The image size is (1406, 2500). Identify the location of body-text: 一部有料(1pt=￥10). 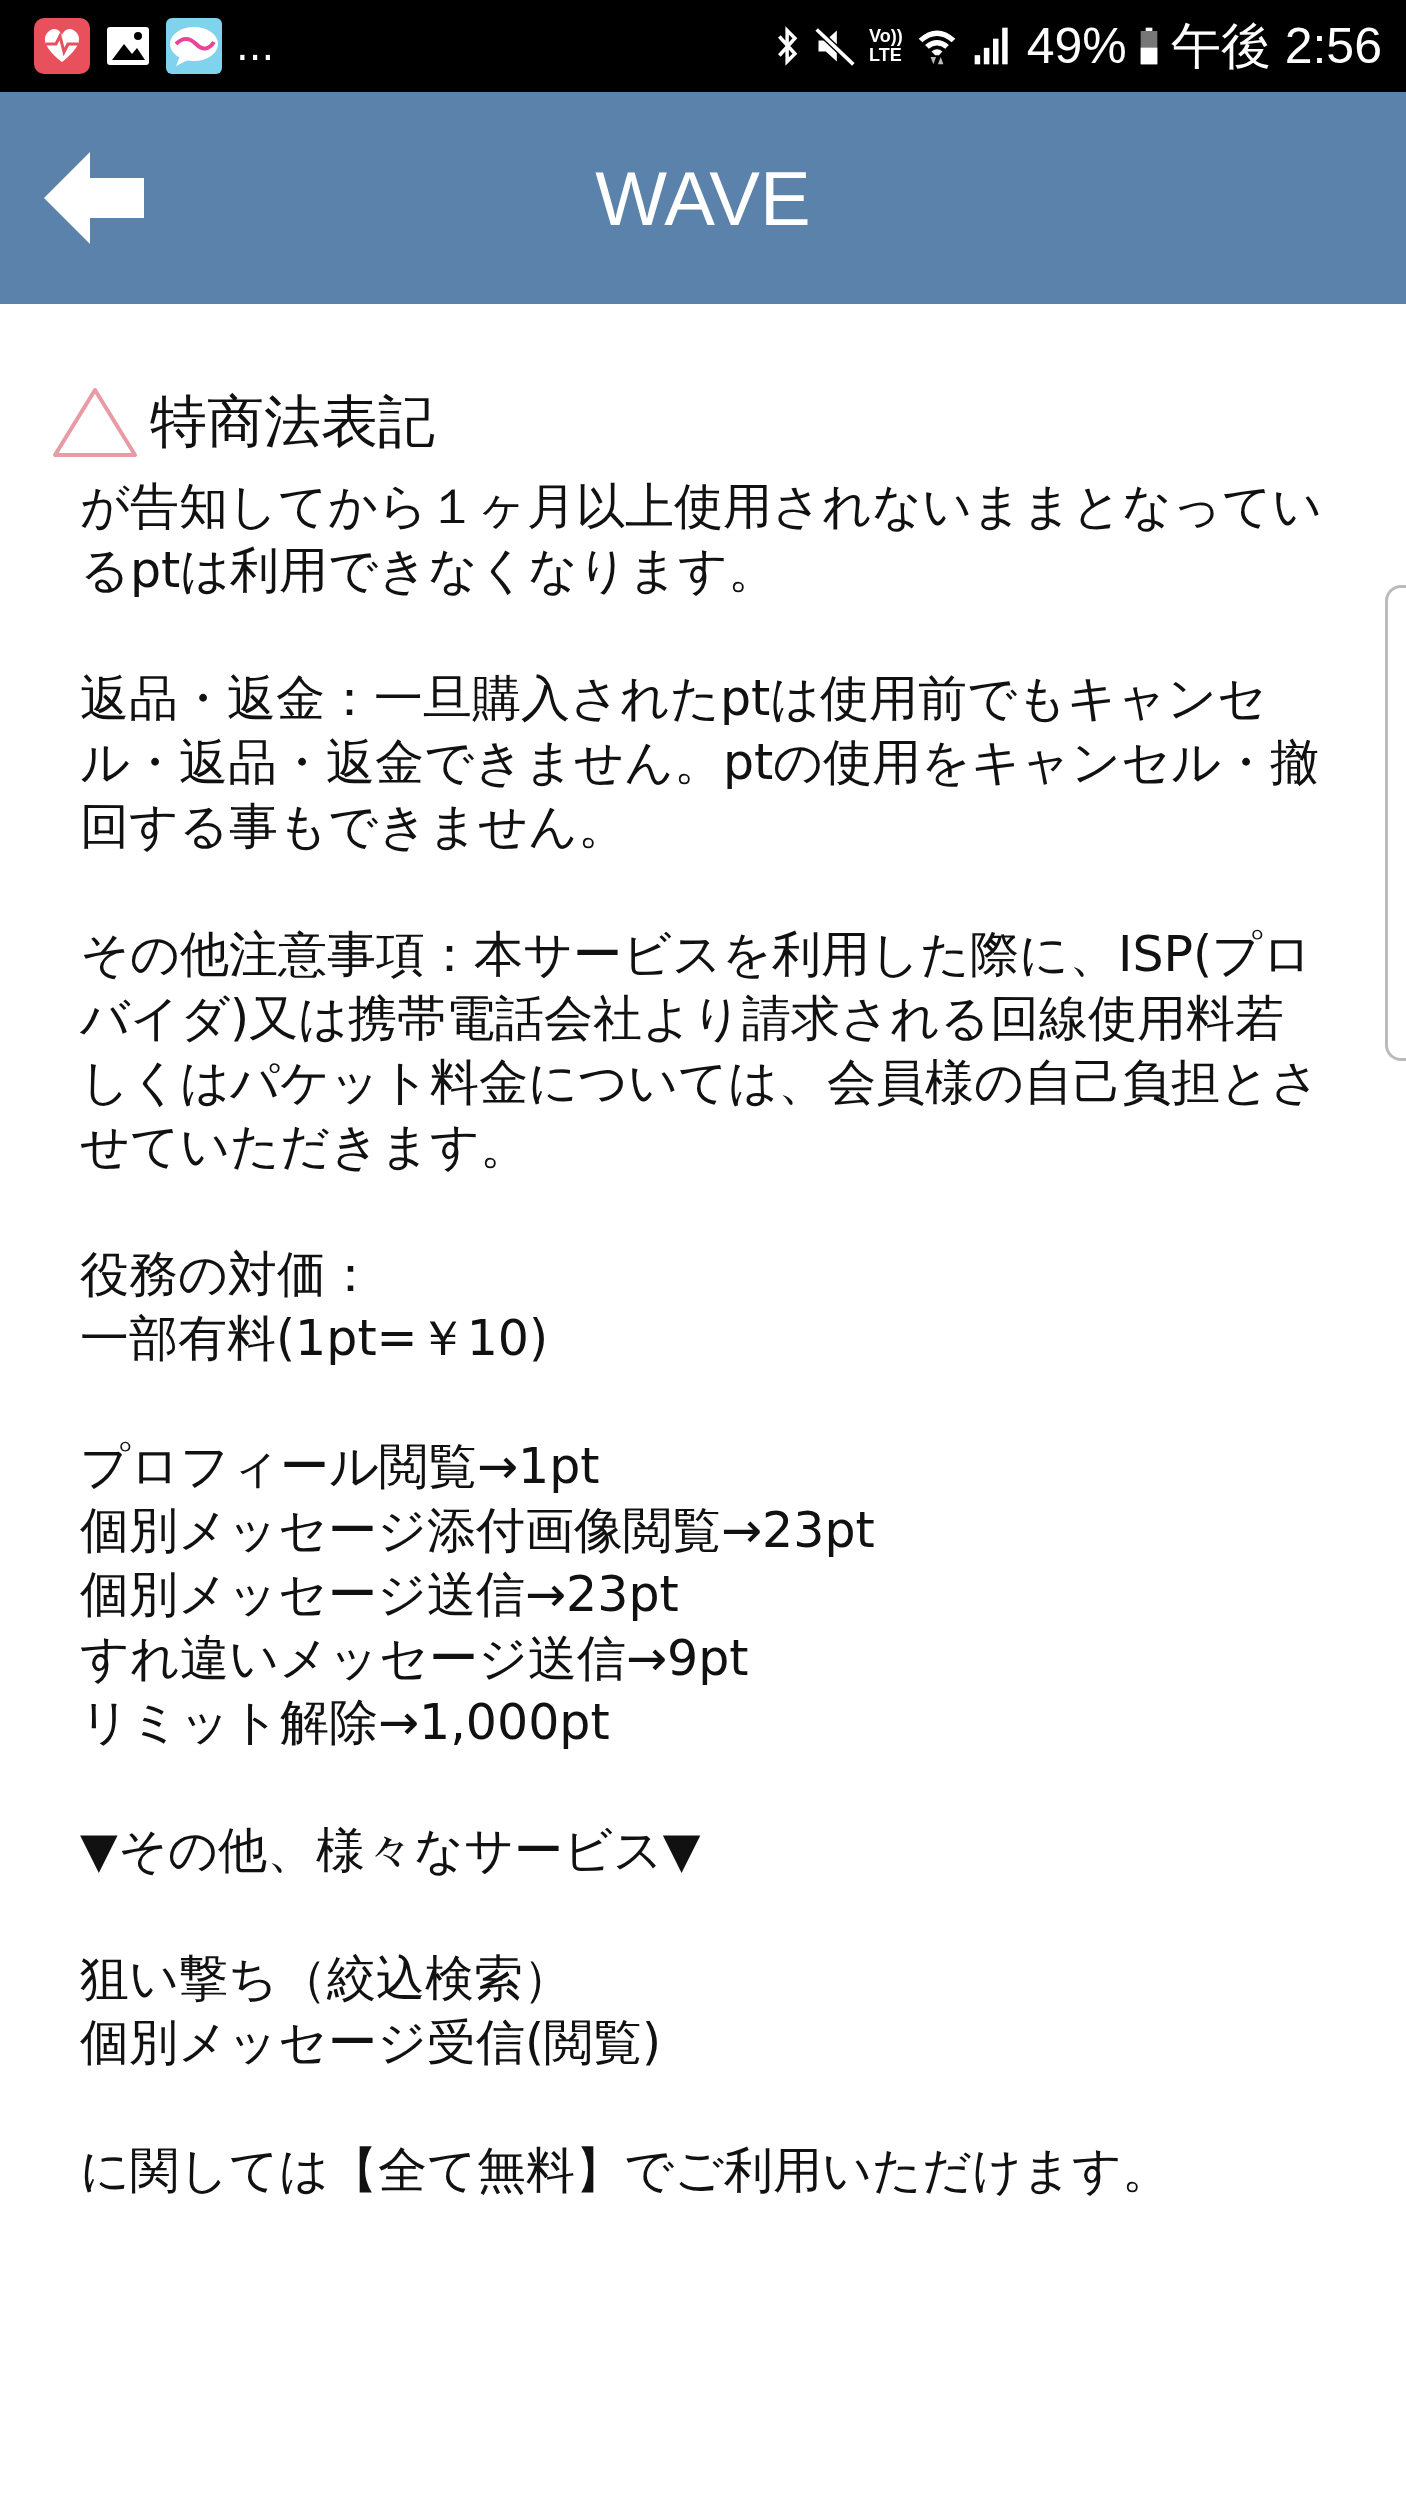
(315, 1339).